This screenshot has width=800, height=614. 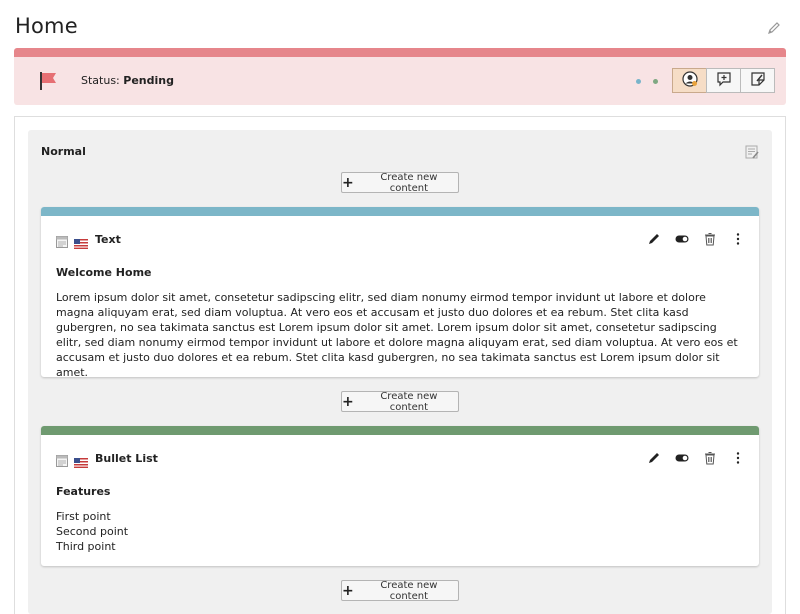 What do you see at coordinates (92, 531) in the screenshot?
I see `list-item: Second point` at bounding box center [92, 531].